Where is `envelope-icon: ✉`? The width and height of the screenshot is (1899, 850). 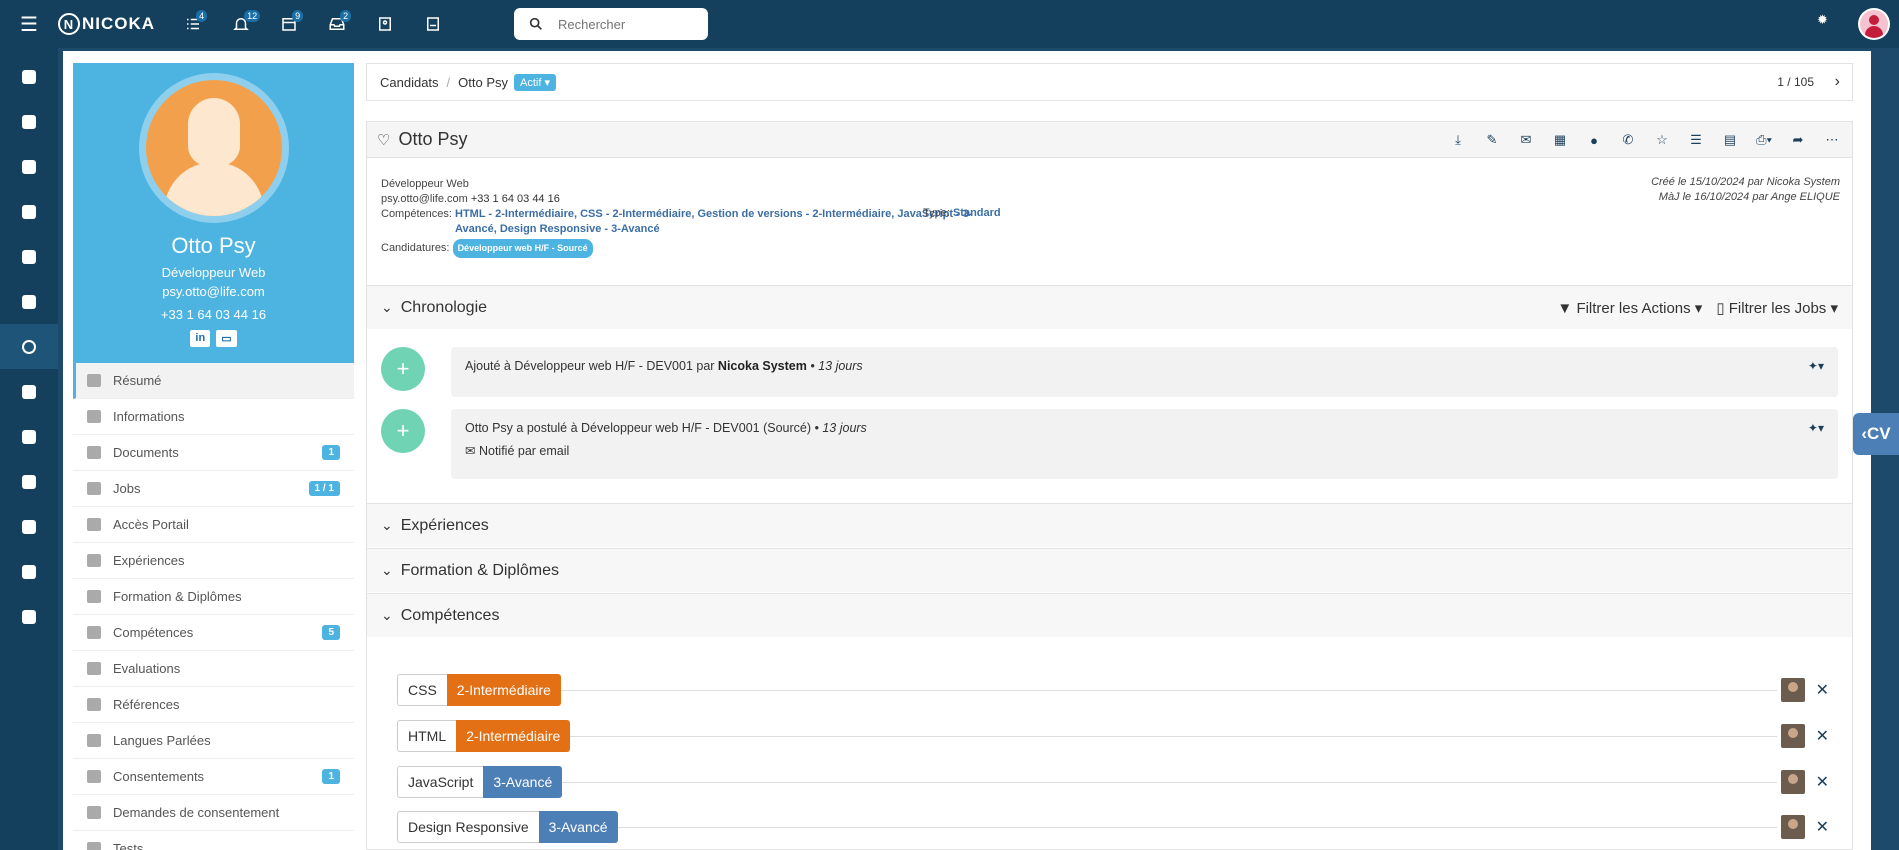
envelope-icon: ✉ is located at coordinates (470, 451).